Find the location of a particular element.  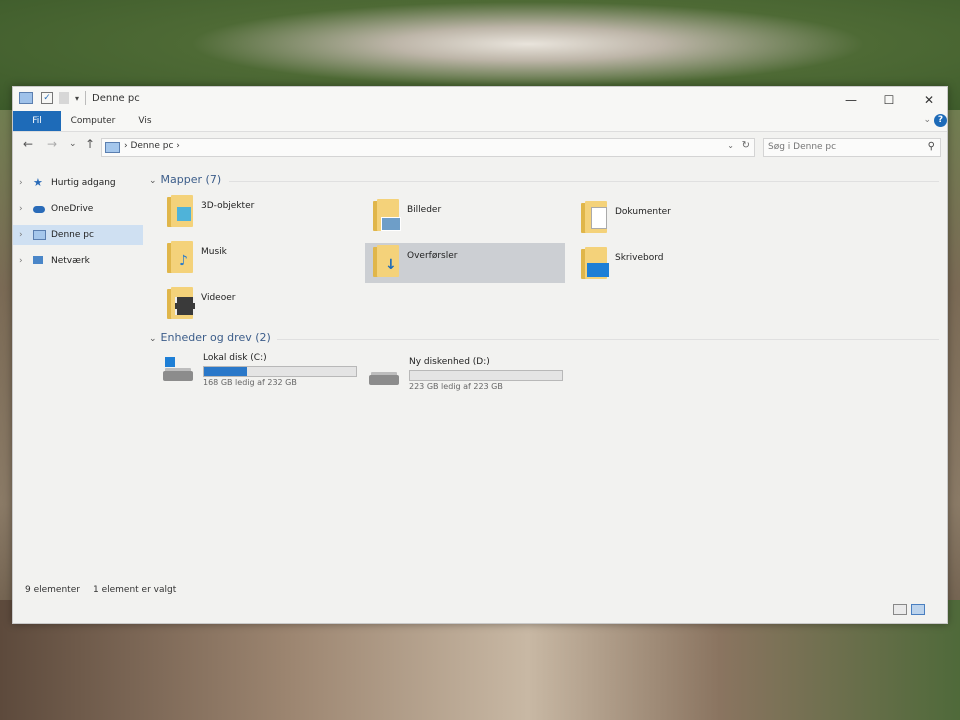

title-bar: ✓ ▾ Denne pc — ☐ ✕ is located at coordinates (480, 99).